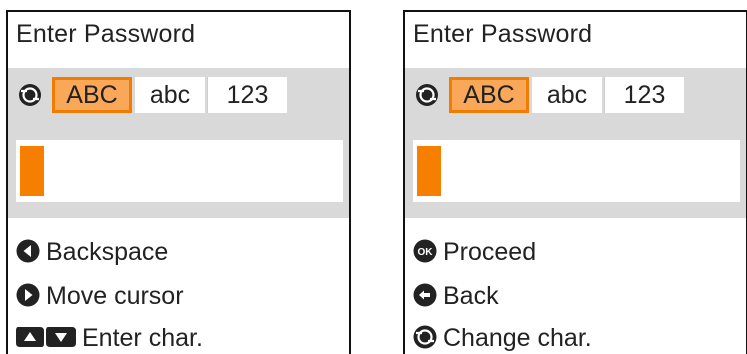 This screenshot has height=354, width=747. I want to click on back-button-icon, so click(425, 295).